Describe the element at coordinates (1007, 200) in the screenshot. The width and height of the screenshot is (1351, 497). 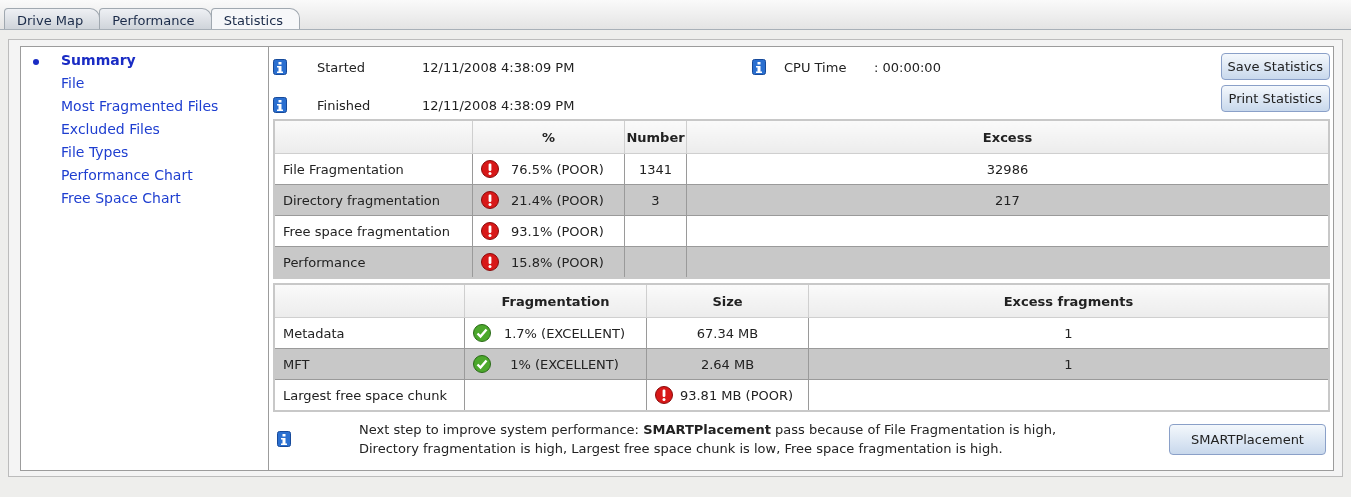
I see `table-cell: 217` at that location.